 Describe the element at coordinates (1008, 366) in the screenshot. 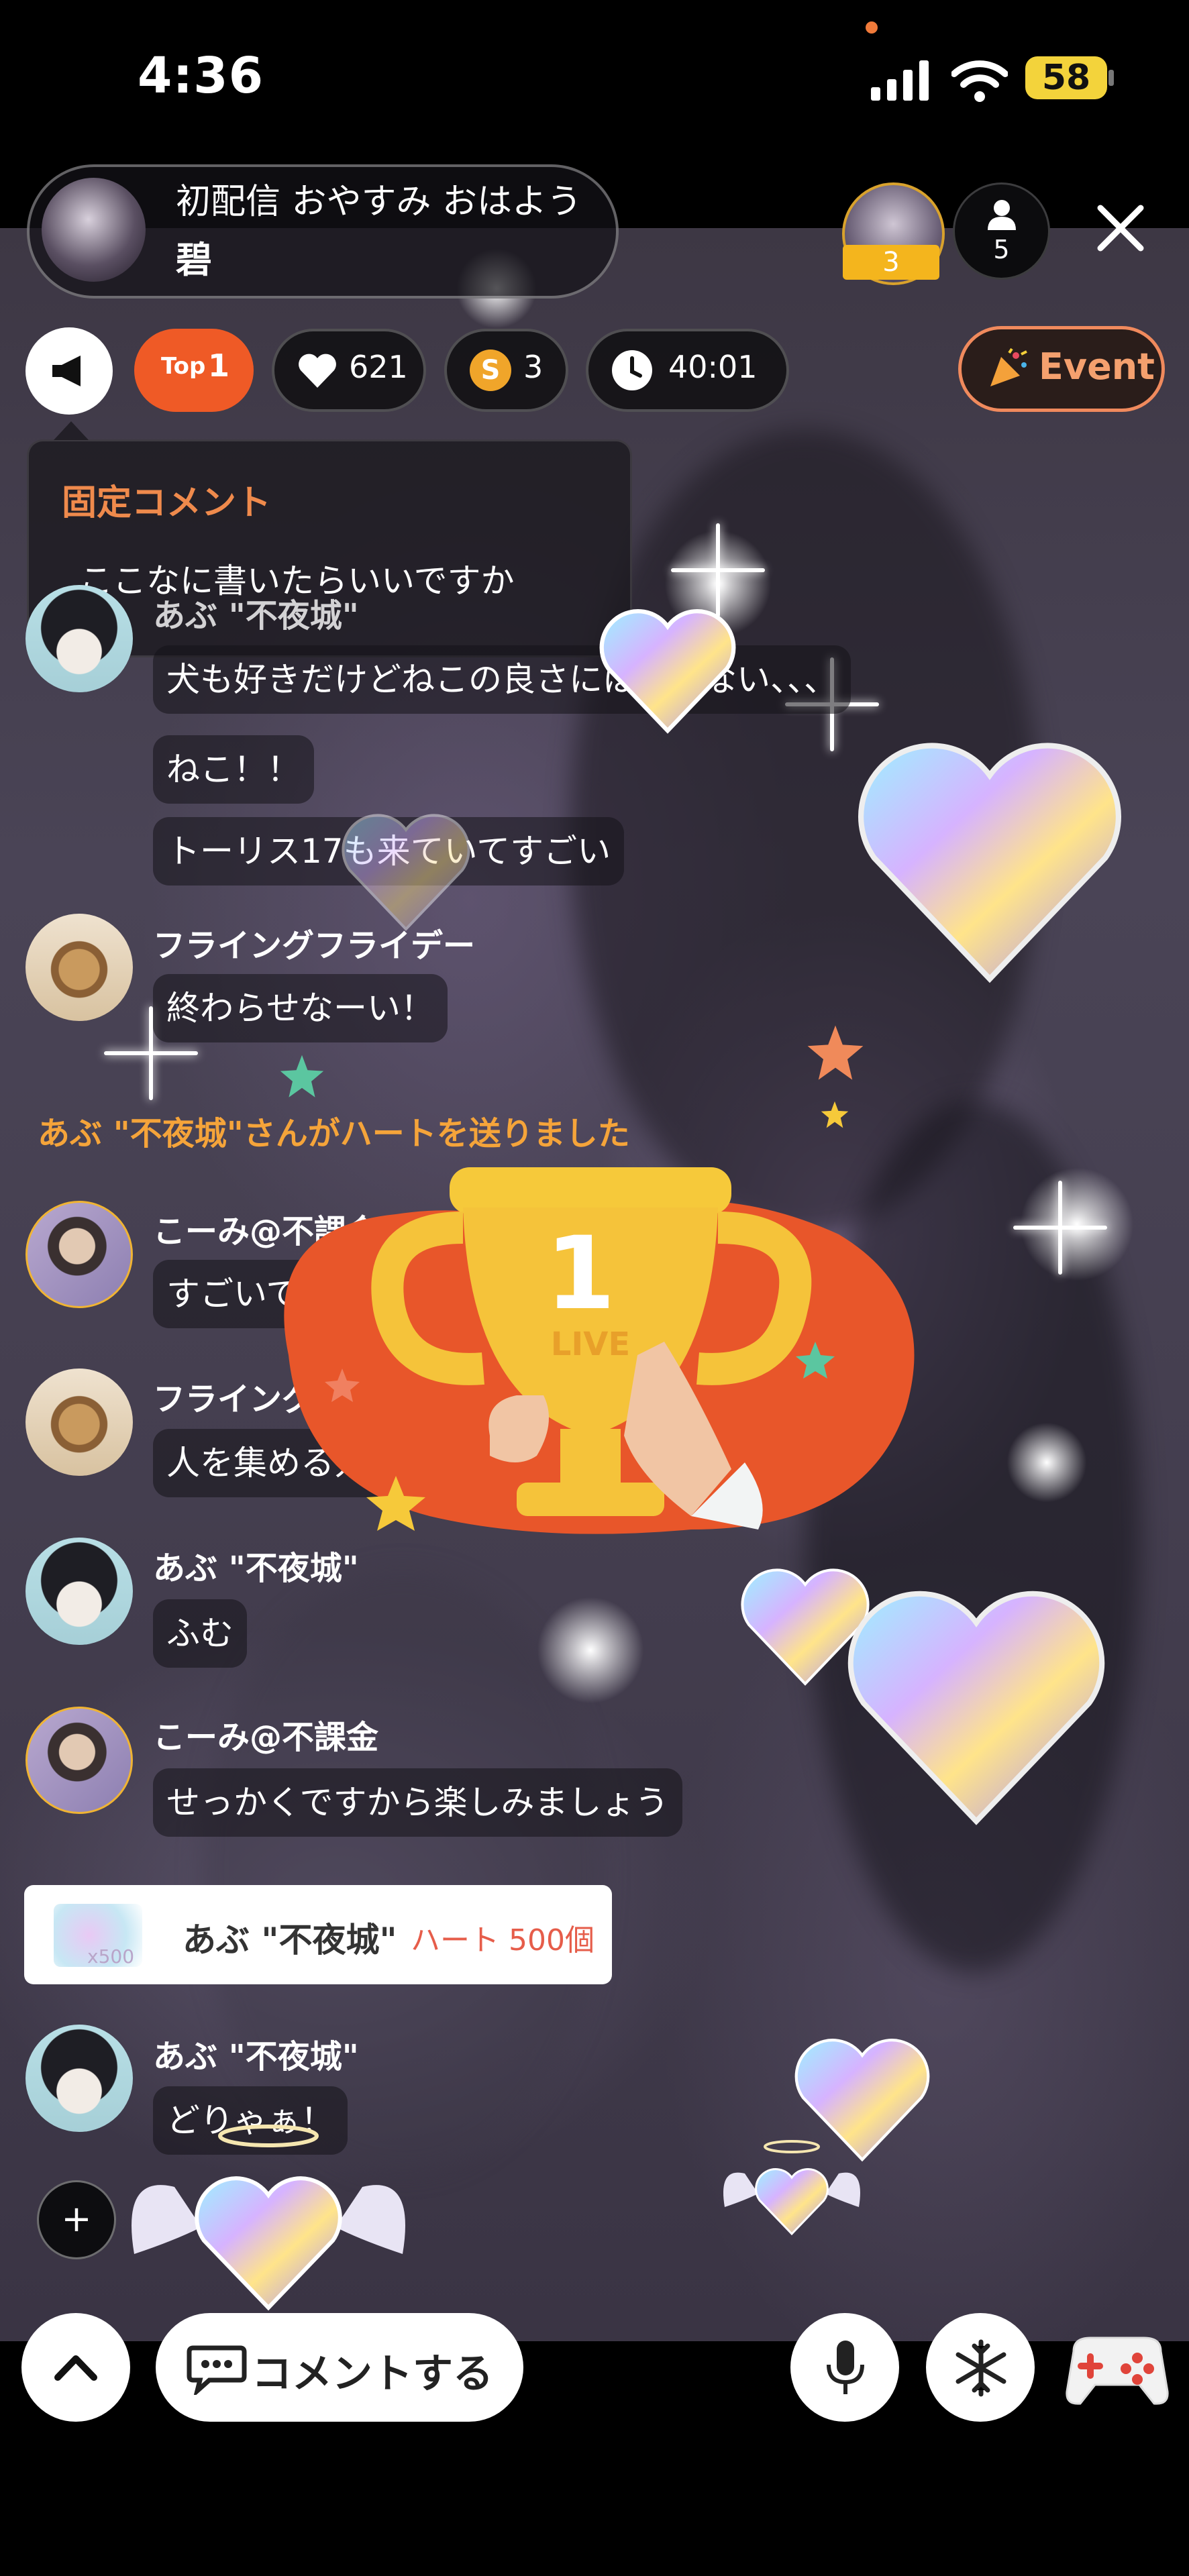

I see `party-popper-icon` at that location.